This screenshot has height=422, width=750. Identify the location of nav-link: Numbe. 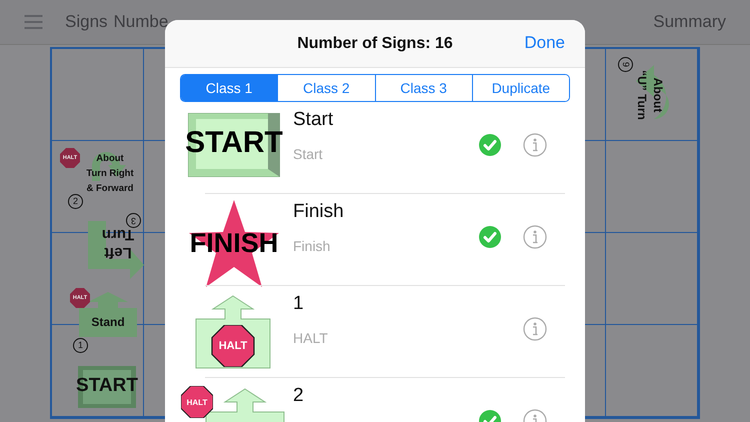
(141, 22).